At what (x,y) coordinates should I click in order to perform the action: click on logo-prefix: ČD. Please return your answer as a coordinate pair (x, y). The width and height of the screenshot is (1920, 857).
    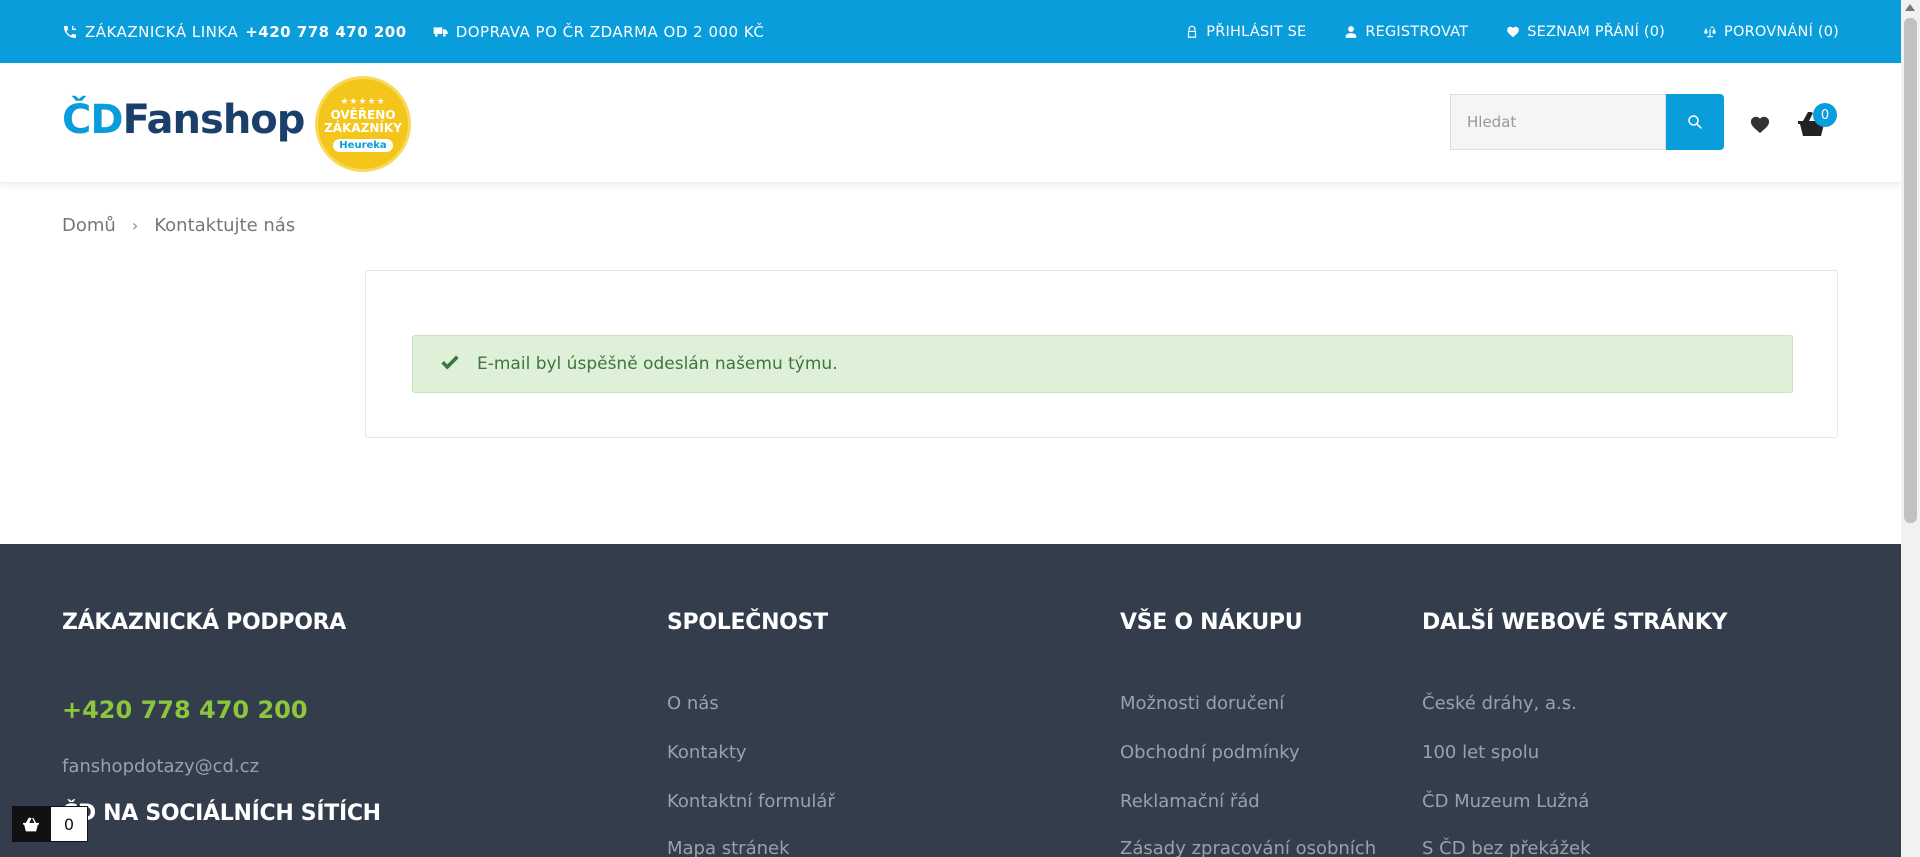
    Looking at the image, I should click on (93, 120).